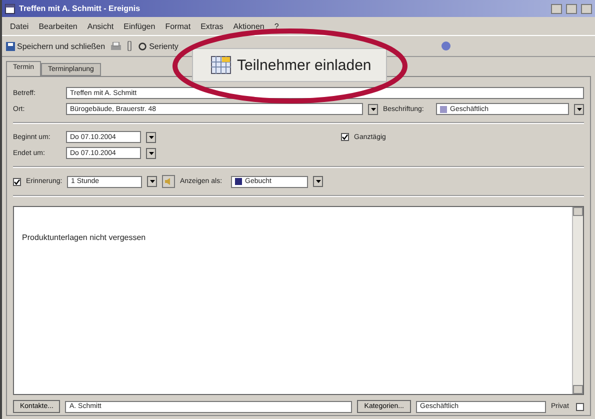 Image resolution: width=595 pixels, height=419 pixels. What do you see at coordinates (100, 26) in the screenshot?
I see `menu-item: Ansicht` at bounding box center [100, 26].